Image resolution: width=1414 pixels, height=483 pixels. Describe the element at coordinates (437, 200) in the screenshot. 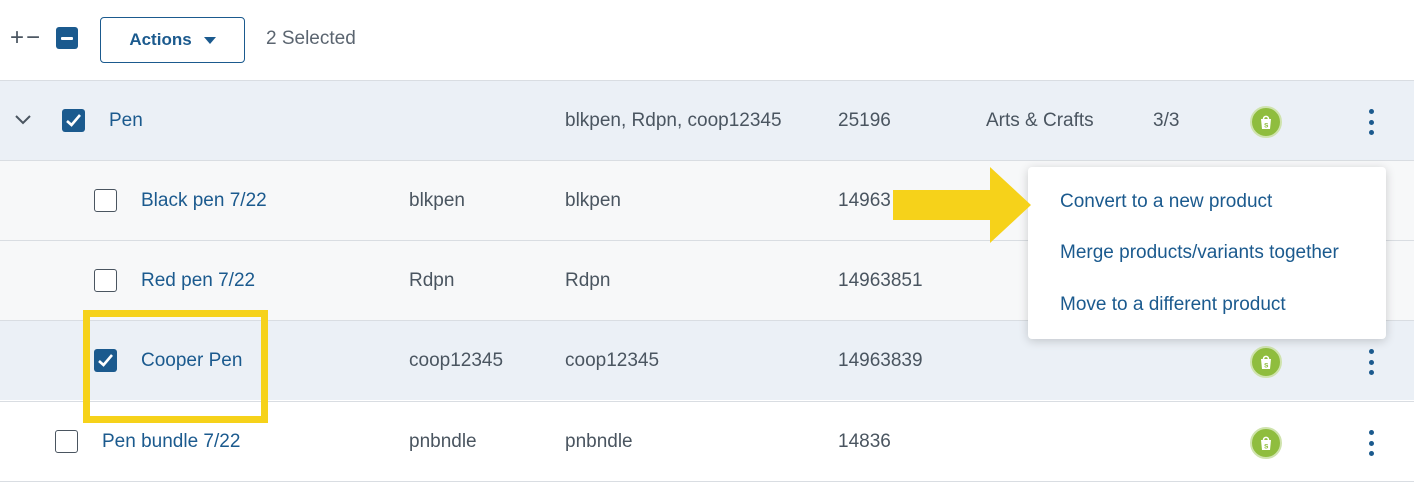

I see `variant-sku: blkpen` at that location.